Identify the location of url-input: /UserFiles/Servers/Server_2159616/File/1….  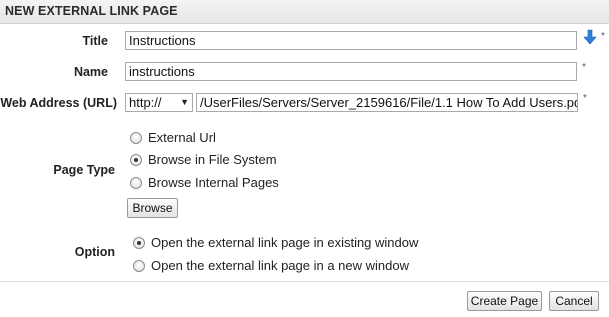
(387, 102).